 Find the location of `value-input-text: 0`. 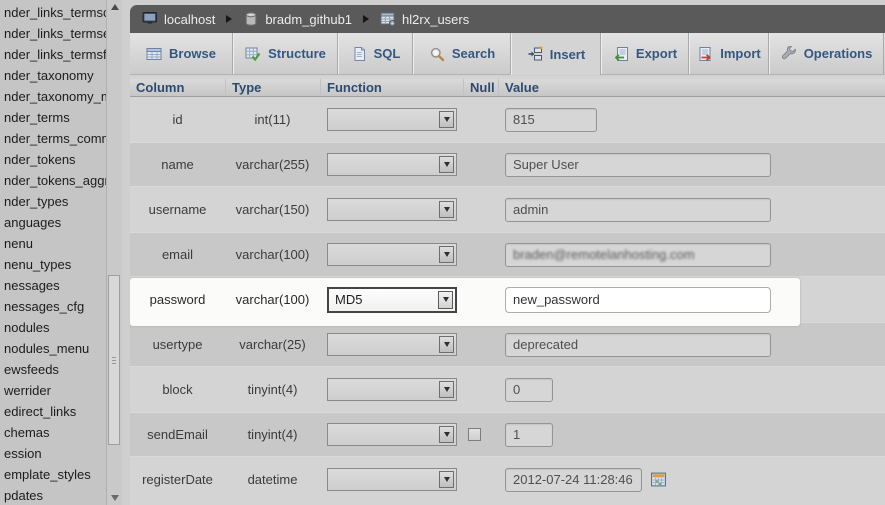

value-input-text: 0 is located at coordinates (517, 389).